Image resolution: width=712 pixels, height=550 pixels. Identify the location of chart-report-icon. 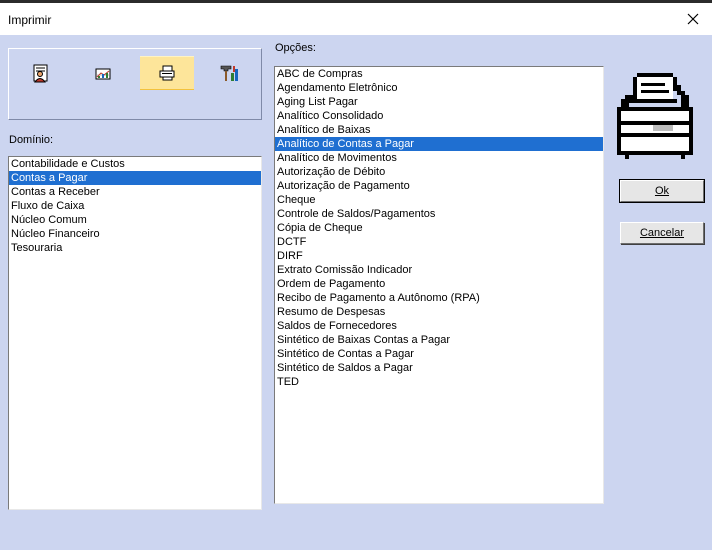
(103, 74).